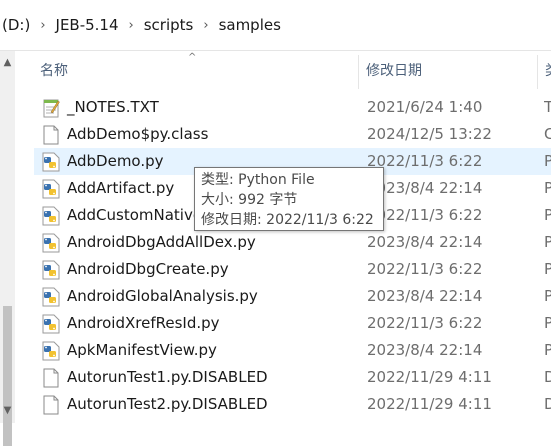  Describe the element at coordinates (425, 107) in the screenshot. I see `file-date-modified: 2021/6/24 1:40` at that location.